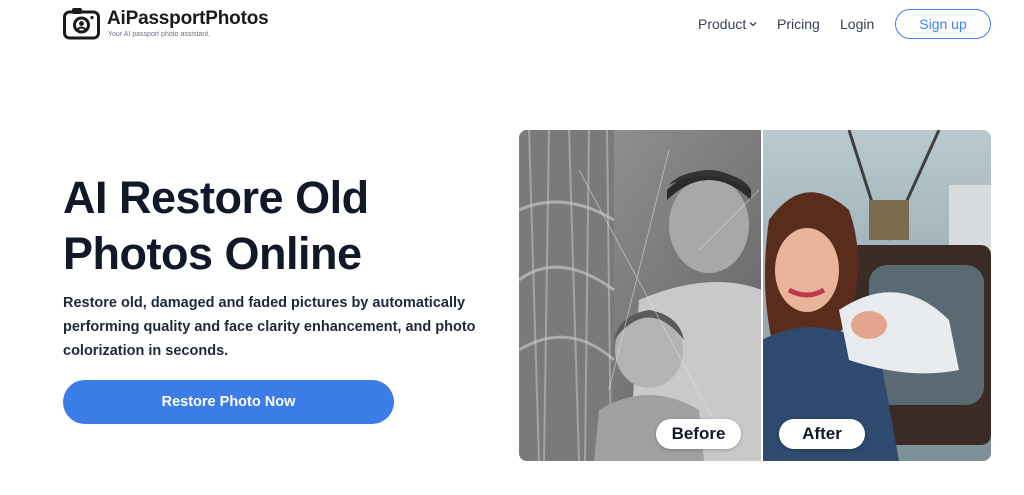 The image size is (1024, 495). I want to click on before-label: Before, so click(698, 434).